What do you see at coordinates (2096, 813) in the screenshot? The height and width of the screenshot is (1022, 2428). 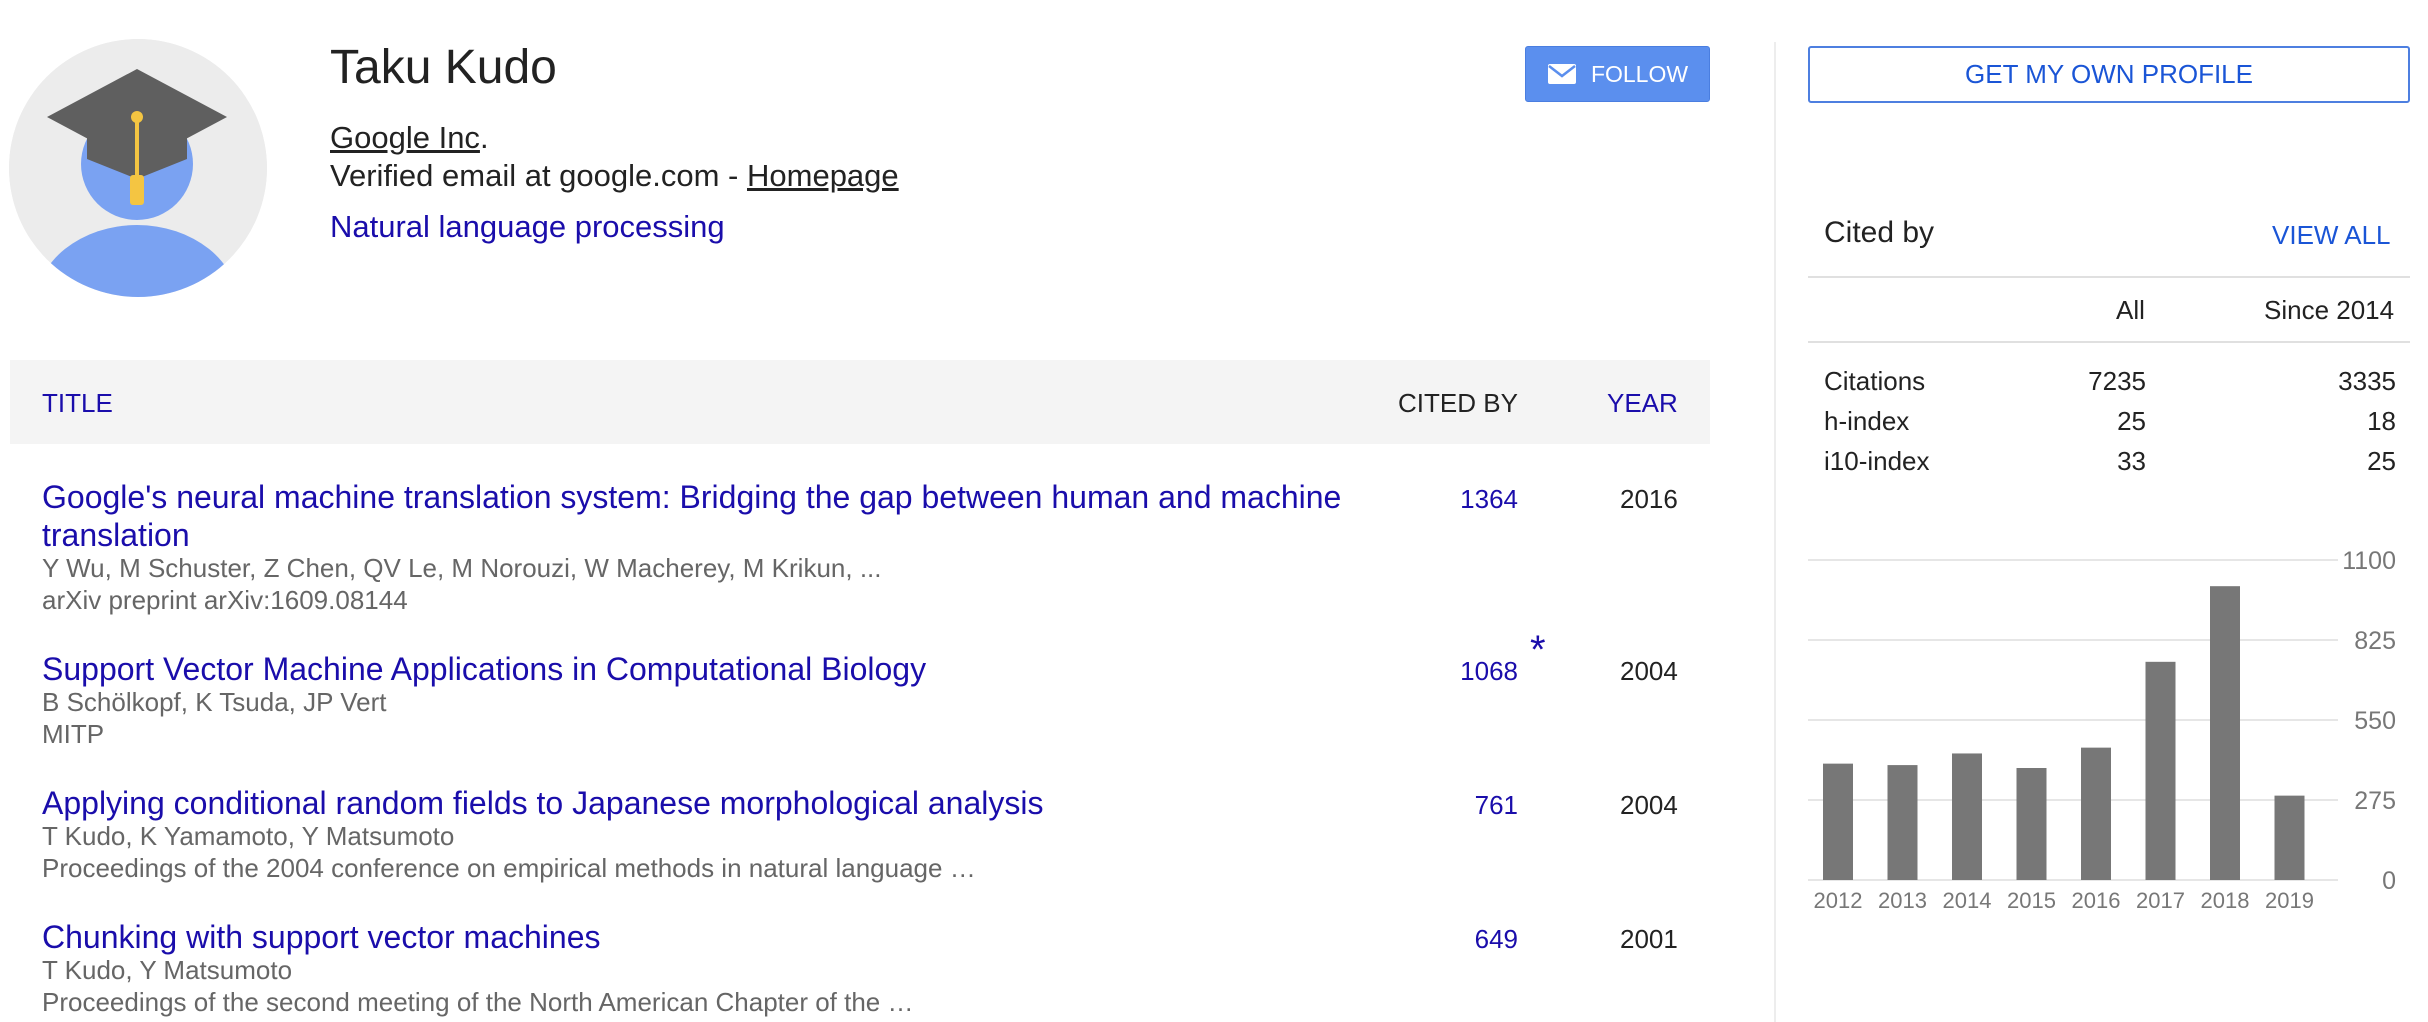 I see `bar-2016` at bounding box center [2096, 813].